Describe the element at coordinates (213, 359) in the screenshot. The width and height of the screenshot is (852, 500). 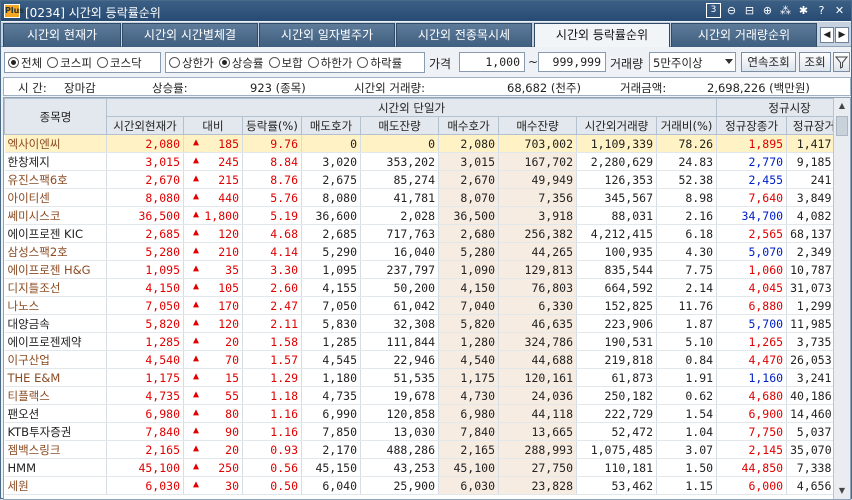
I see `change-cell: ▲ 70` at that location.